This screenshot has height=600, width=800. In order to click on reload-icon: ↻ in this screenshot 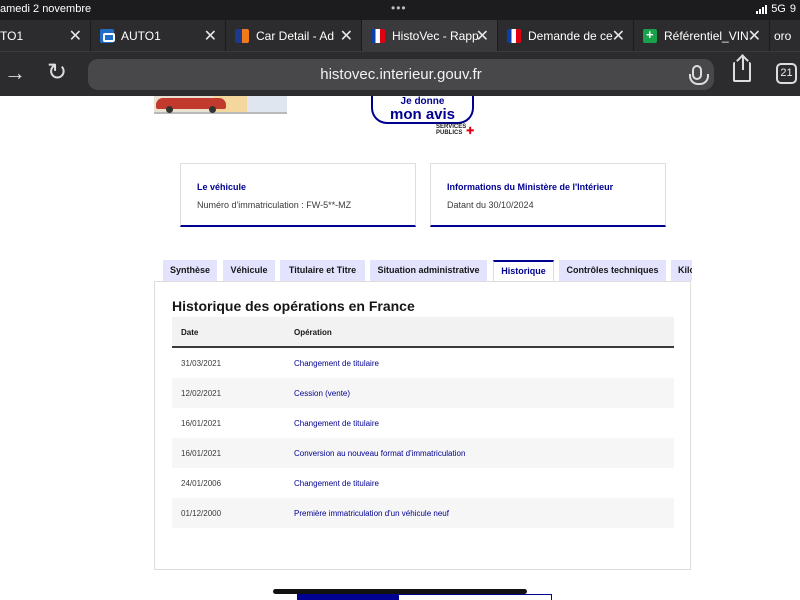, I will do `click(57, 72)`.